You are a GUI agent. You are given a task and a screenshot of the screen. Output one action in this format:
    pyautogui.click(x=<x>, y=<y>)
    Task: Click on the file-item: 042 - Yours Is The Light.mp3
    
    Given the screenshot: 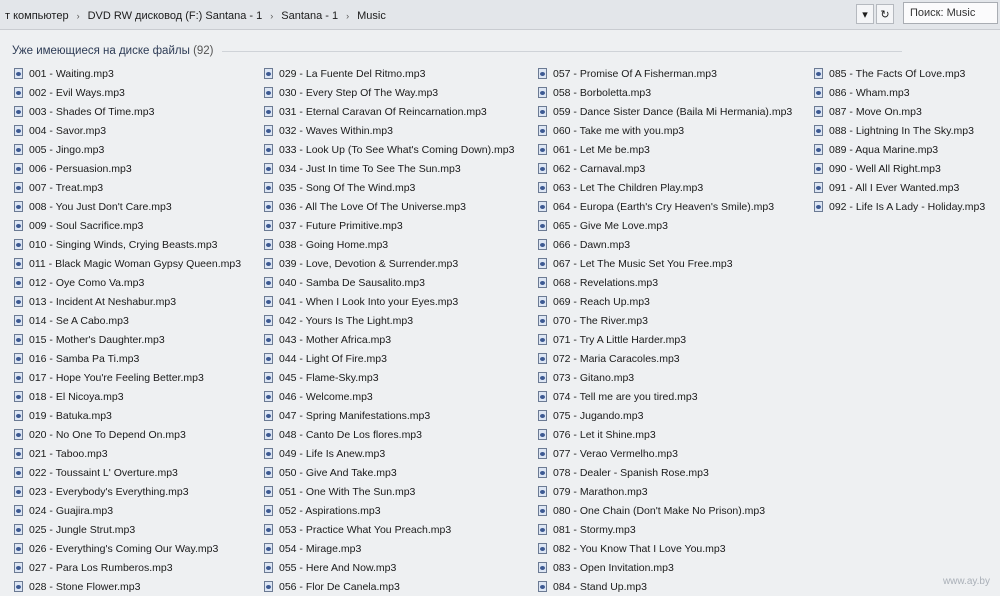 What is the action you would take?
    pyautogui.click(x=399, y=320)
    